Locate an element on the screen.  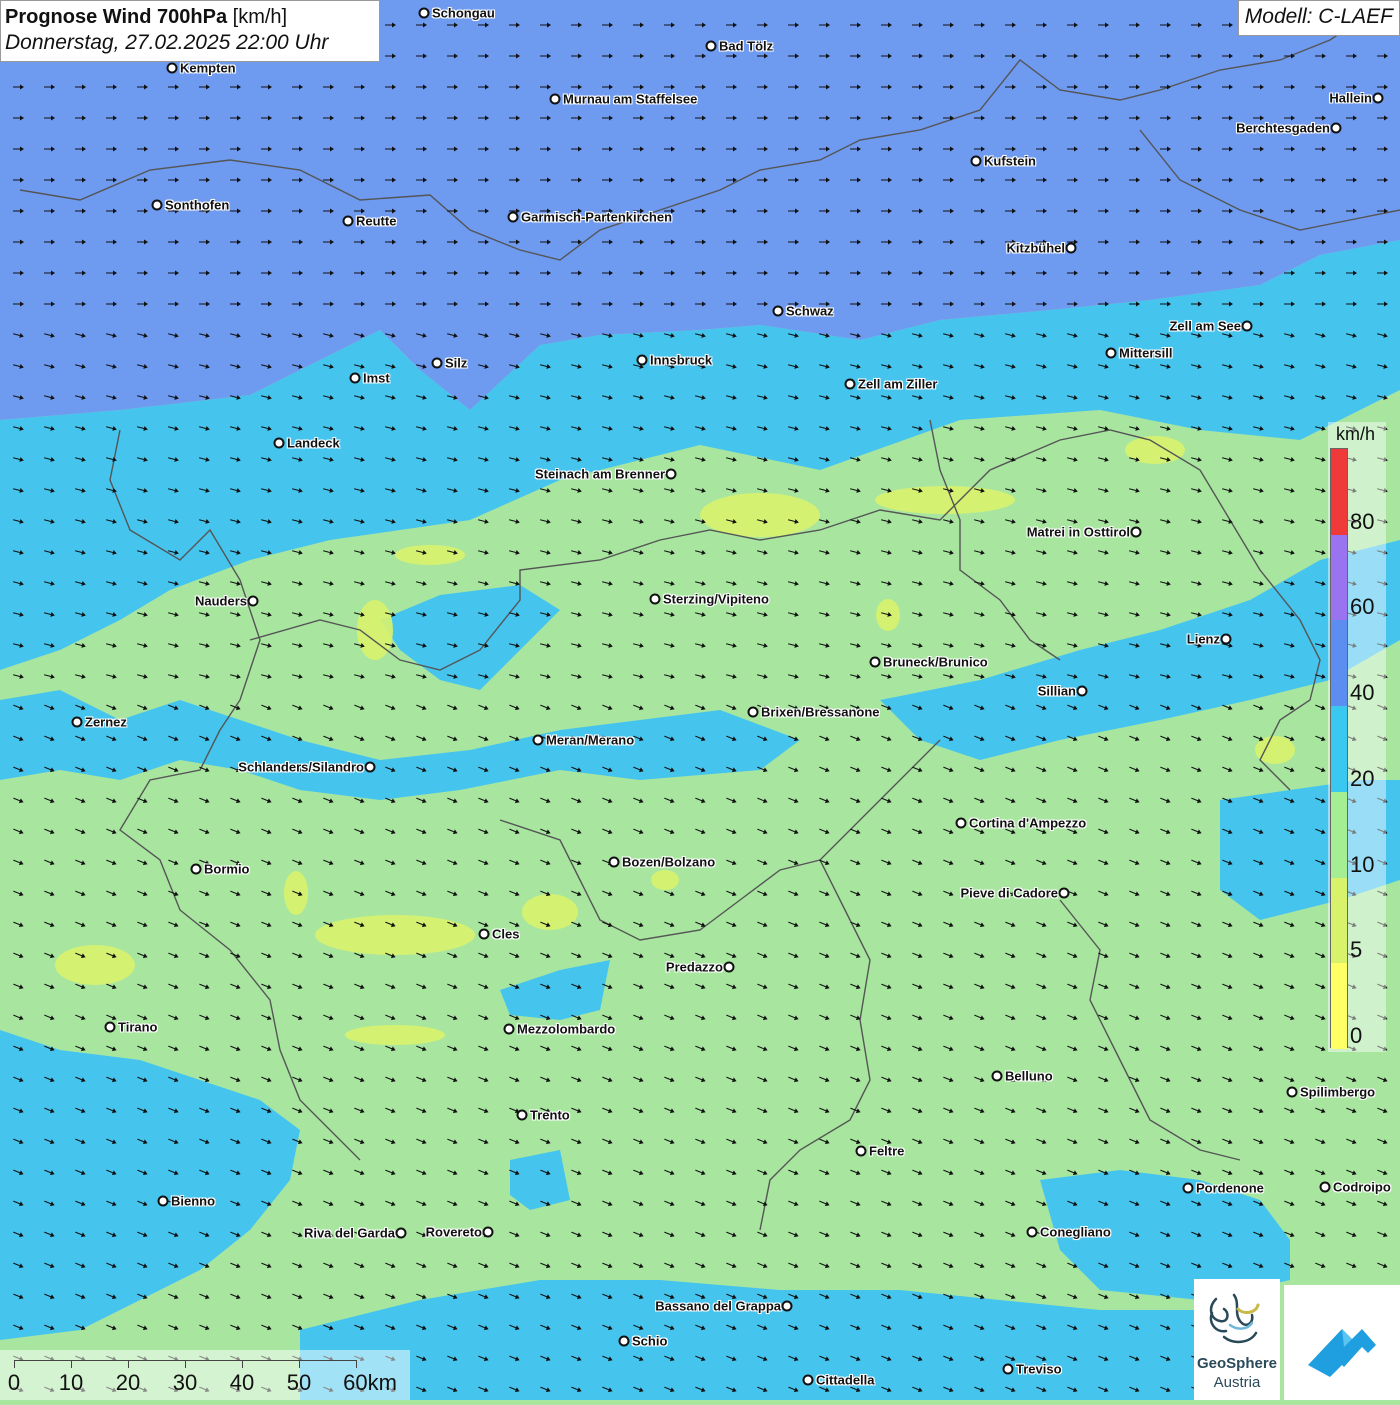
city-label: Bad Tölz is located at coordinates (746, 46).